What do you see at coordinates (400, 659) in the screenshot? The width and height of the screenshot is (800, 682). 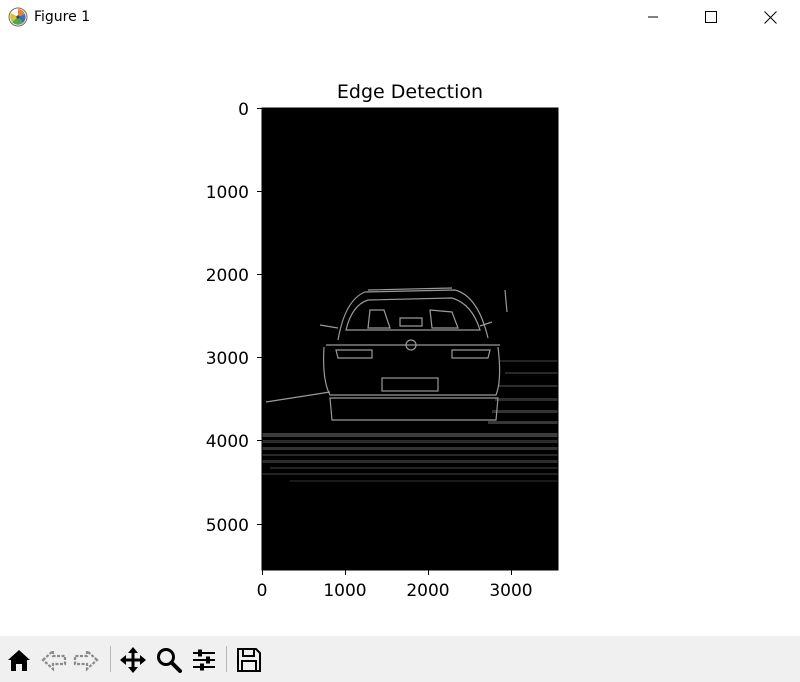 I see `navigation-toolbar` at bounding box center [400, 659].